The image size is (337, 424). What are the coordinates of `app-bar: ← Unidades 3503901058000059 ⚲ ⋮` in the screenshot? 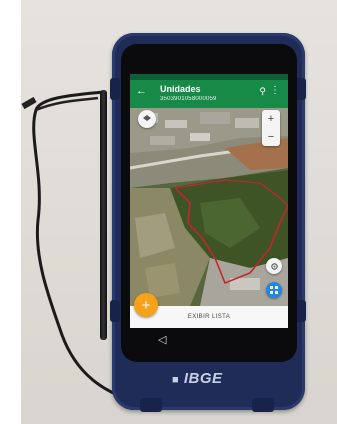 It's located at (209, 94).